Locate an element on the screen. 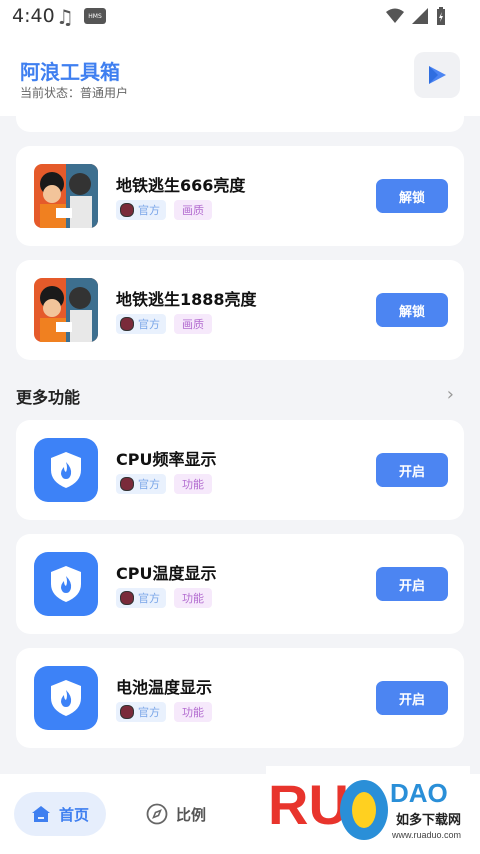  game-title: 地铁逃生1888亮度 is located at coordinates (186, 299).